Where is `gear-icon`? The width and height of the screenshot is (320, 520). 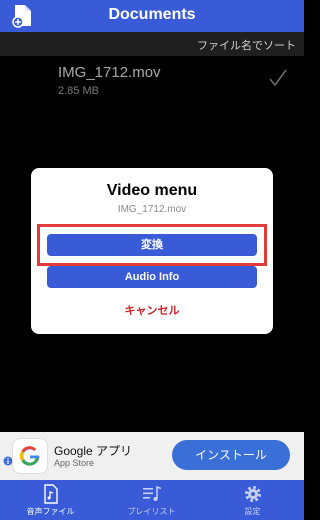 gear-icon is located at coordinates (252, 494).